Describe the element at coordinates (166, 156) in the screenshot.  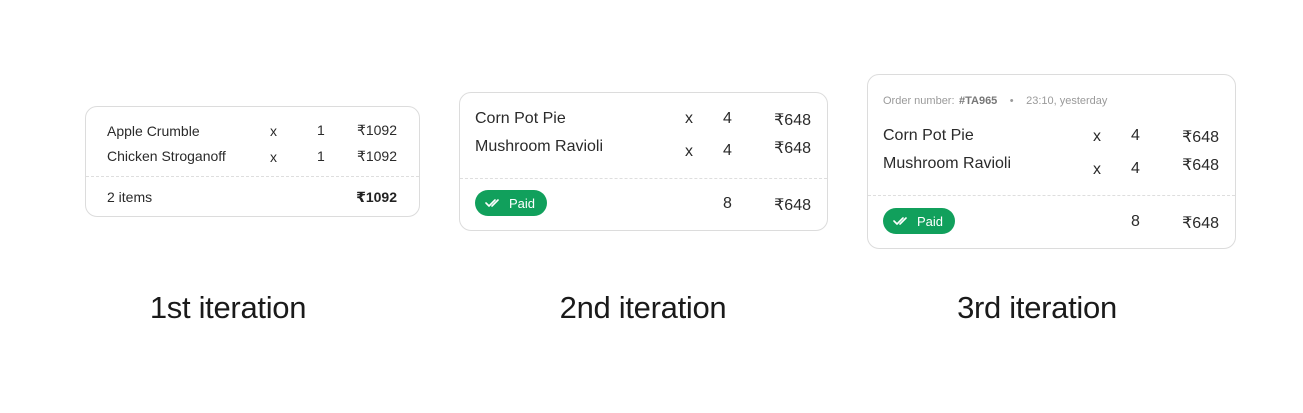
I see `item-name: Chicken Stroganoff` at that location.